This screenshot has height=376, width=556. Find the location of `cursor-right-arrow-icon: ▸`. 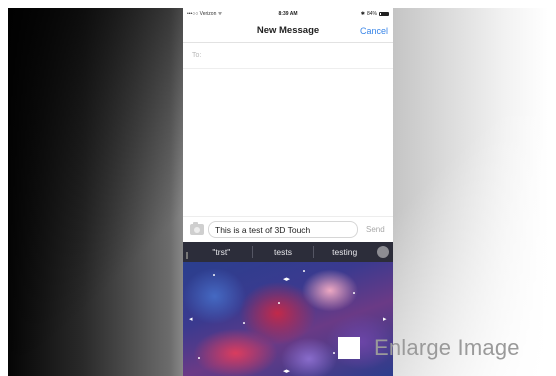

cursor-right-arrow-icon: ▸ is located at coordinates (385, 319).